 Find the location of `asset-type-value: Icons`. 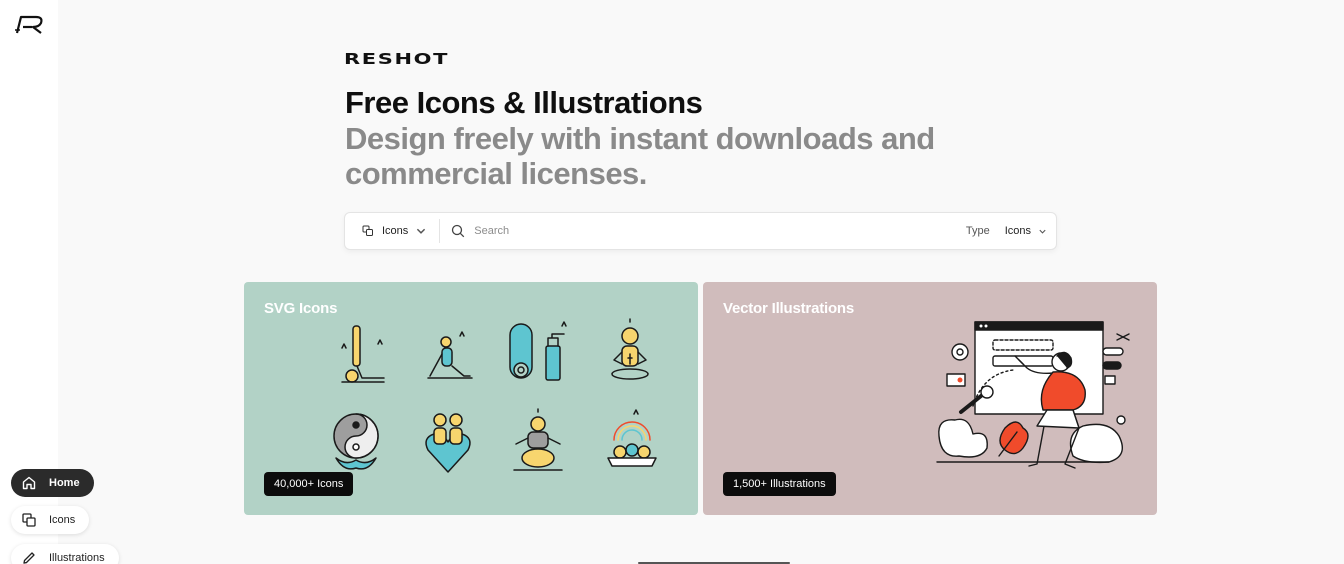

asset-type-value: Icons is located at coordinates (395, 231).